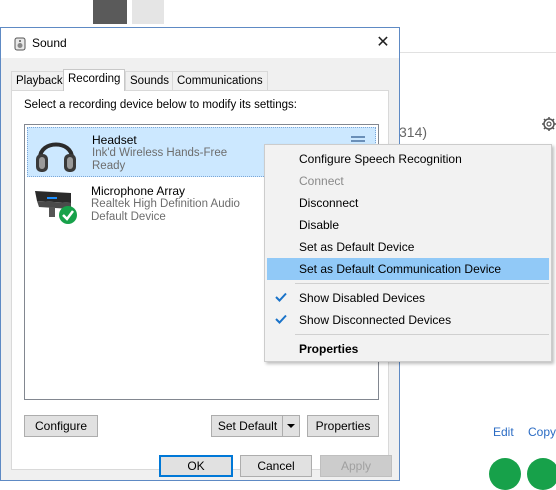  I want to click on set-default-dropdown, so click(290, 426).